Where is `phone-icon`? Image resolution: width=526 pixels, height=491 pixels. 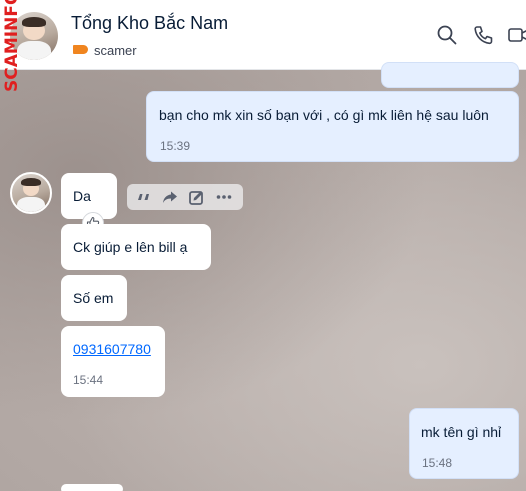
phone-icon is located at coordinates (483, 35).